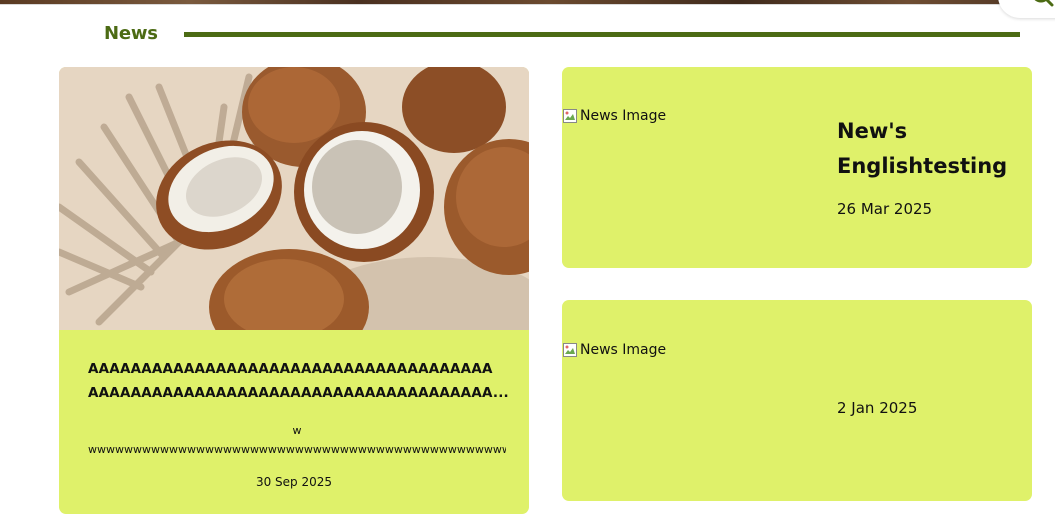  I want to click on search-button, so click(1026, 9).